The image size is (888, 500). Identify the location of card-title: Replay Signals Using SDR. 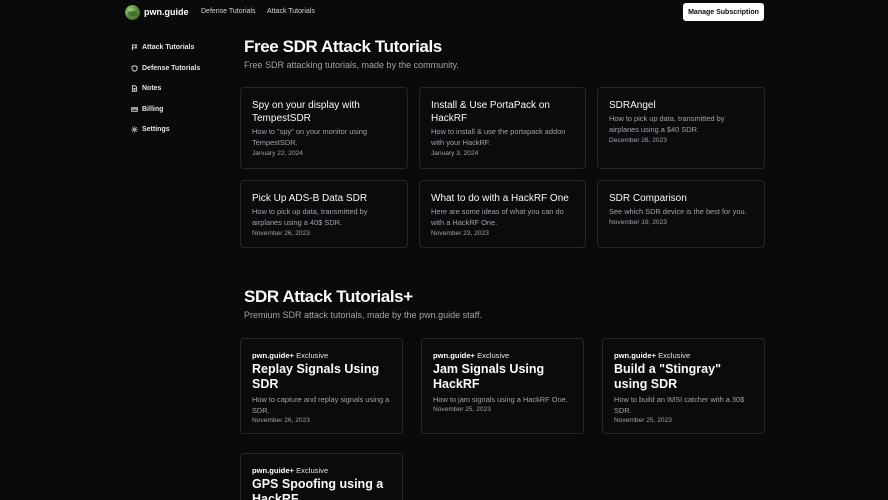
(316, 376).